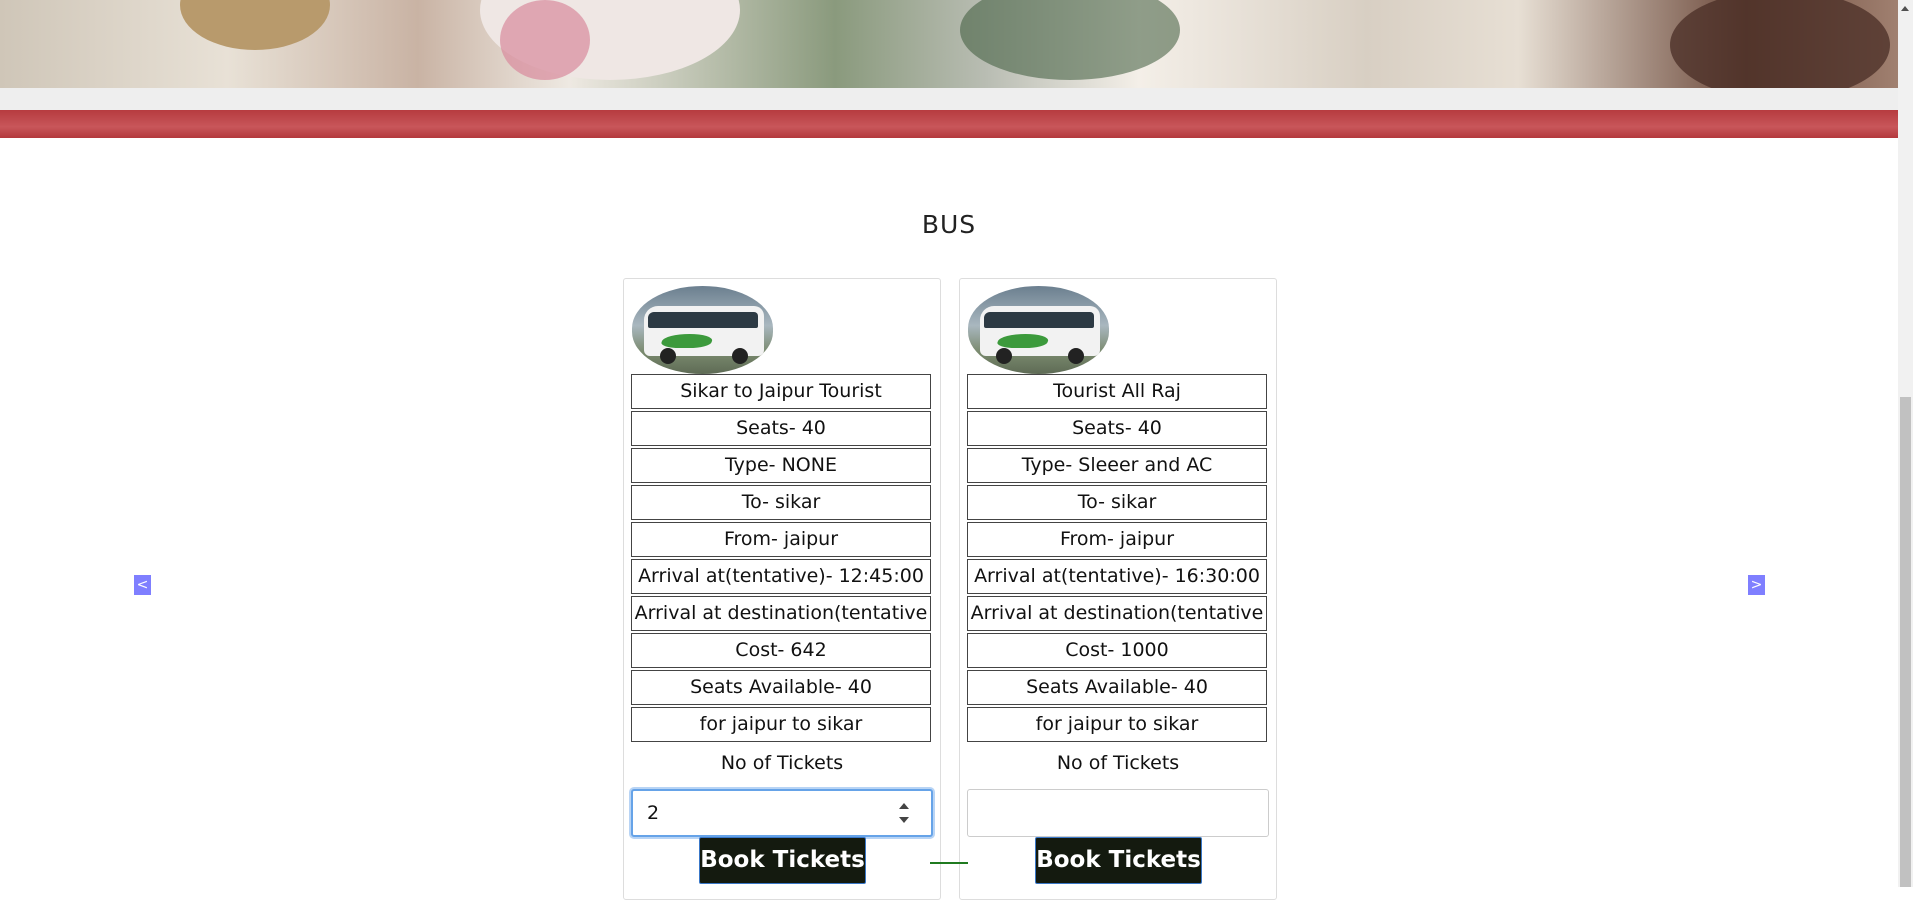 This screenshot has width=1913, height=900. I want to click on carousel-next-button: >, so click(1756, 585).